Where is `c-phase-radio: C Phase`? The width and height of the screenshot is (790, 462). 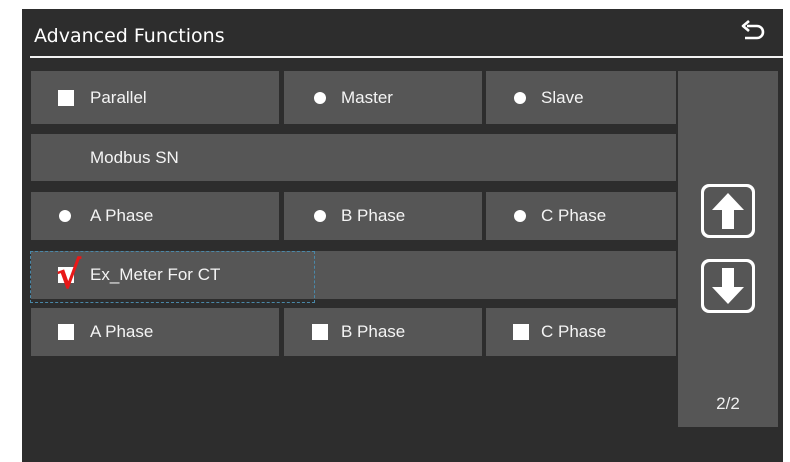 c-phase-radio: C Phase is located at coordinates (581, 216).